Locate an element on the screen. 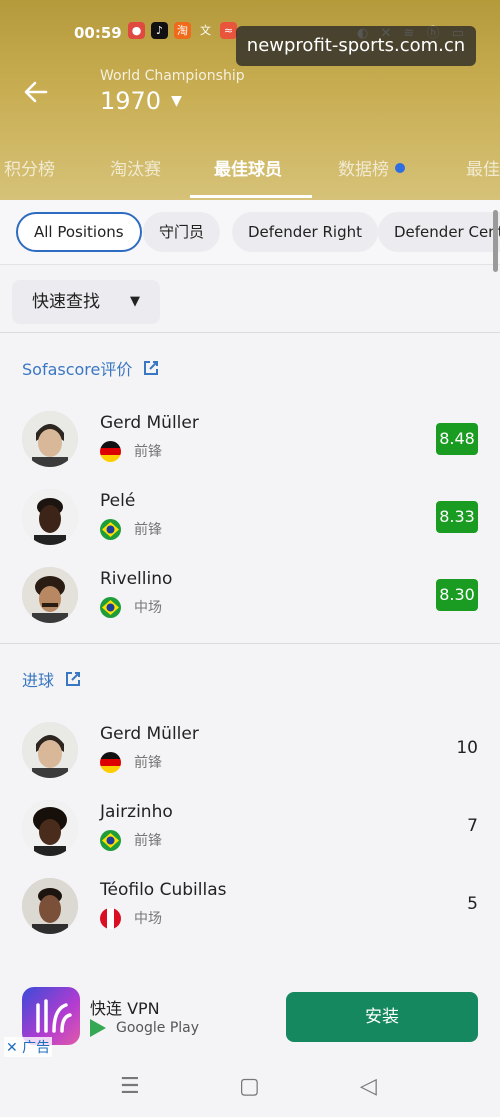 This screenshot has height=1117, width=500. system-nav-bar: ☰ ▢ ◁ is located at coordinates (250, 1088).